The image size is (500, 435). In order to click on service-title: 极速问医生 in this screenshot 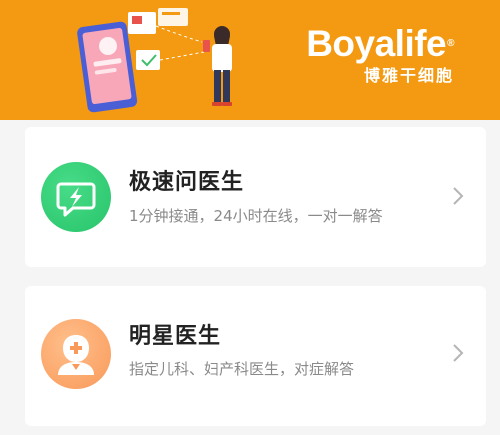, I will do `click(187, 182)`.